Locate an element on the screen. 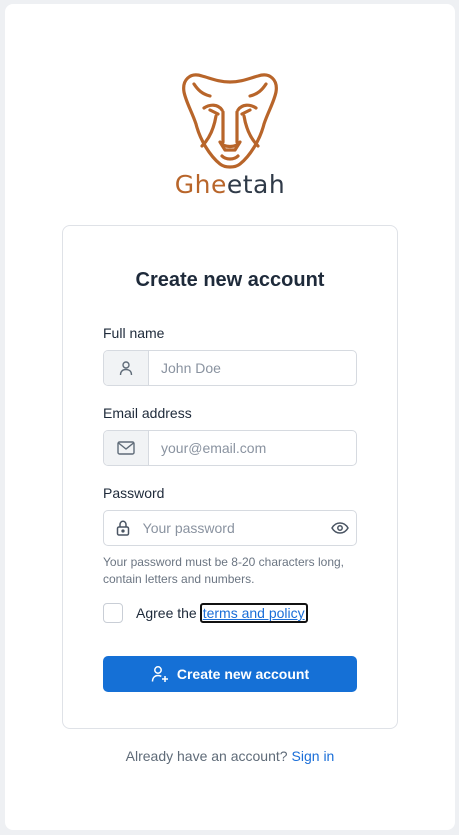 The image size is (459, 835). lock-icon is located at coordinates (123, 528).